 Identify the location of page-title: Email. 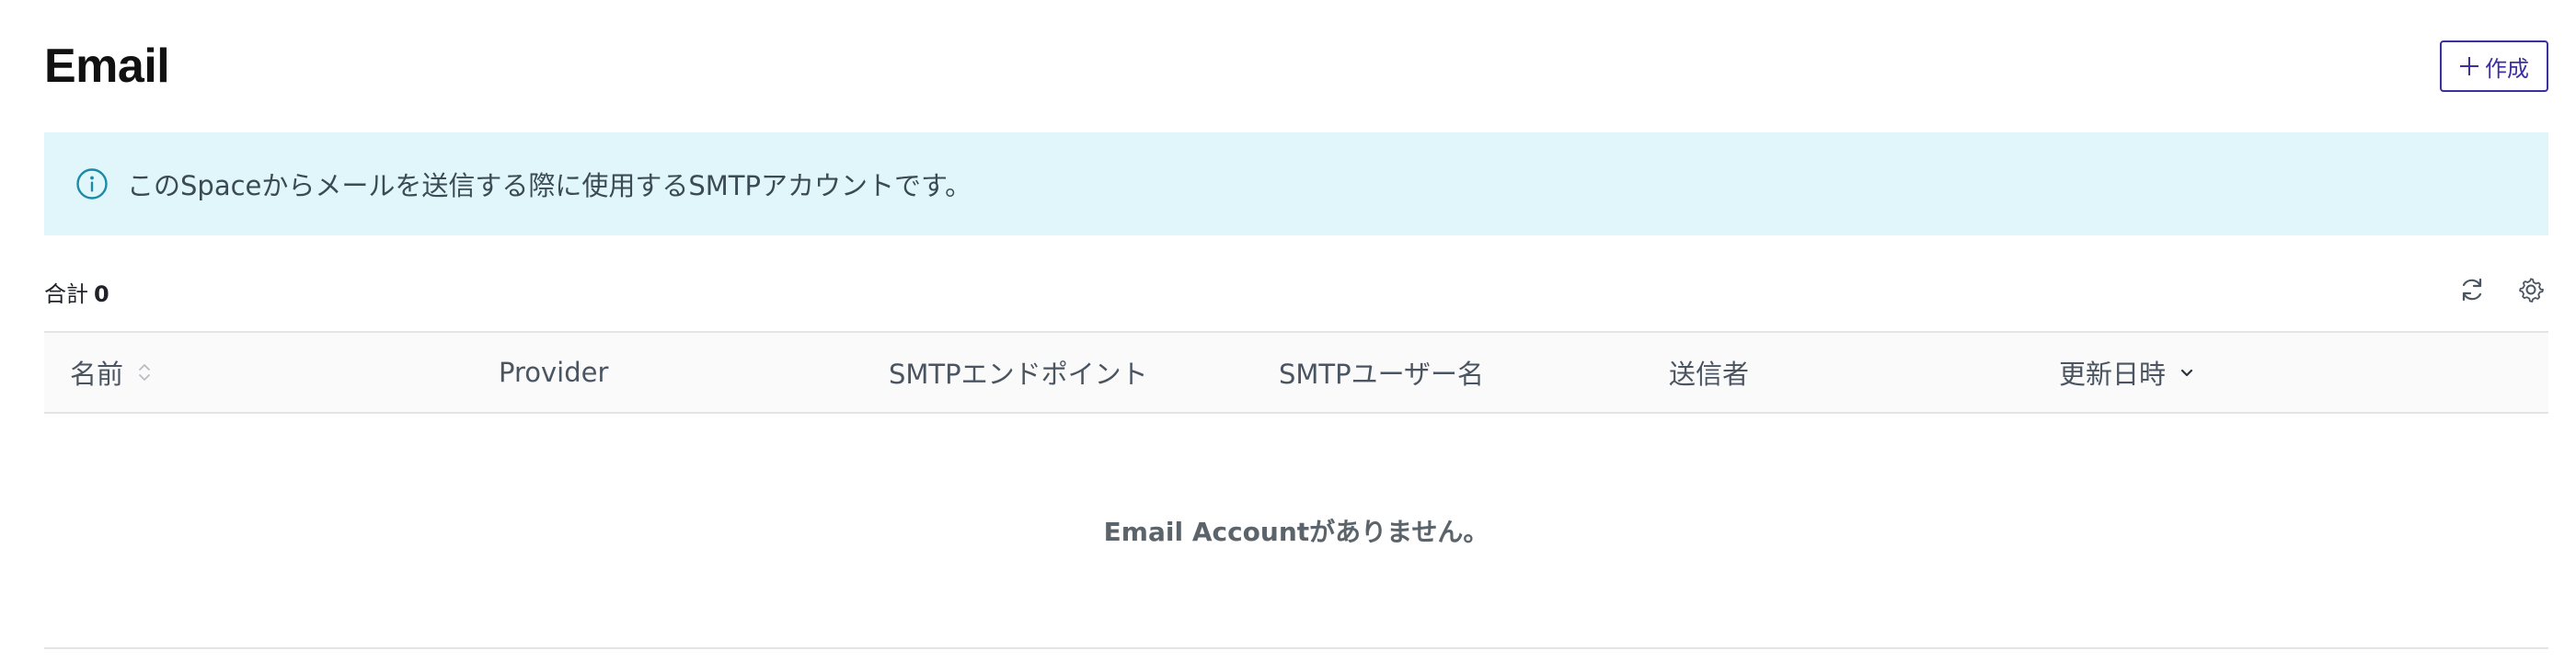
(107, 66).